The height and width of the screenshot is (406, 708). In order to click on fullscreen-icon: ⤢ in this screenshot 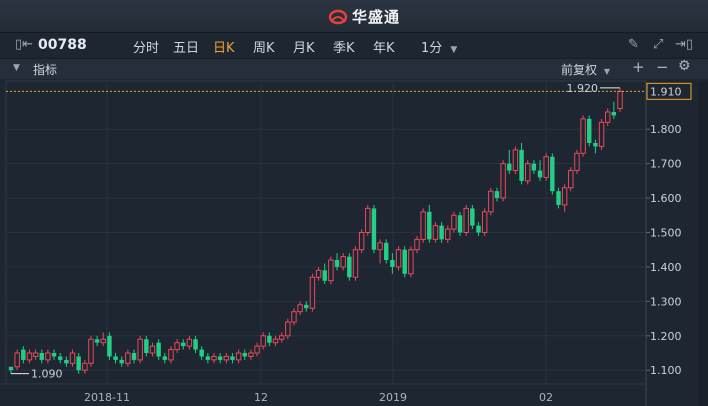, I will do `click(658, 44)`.